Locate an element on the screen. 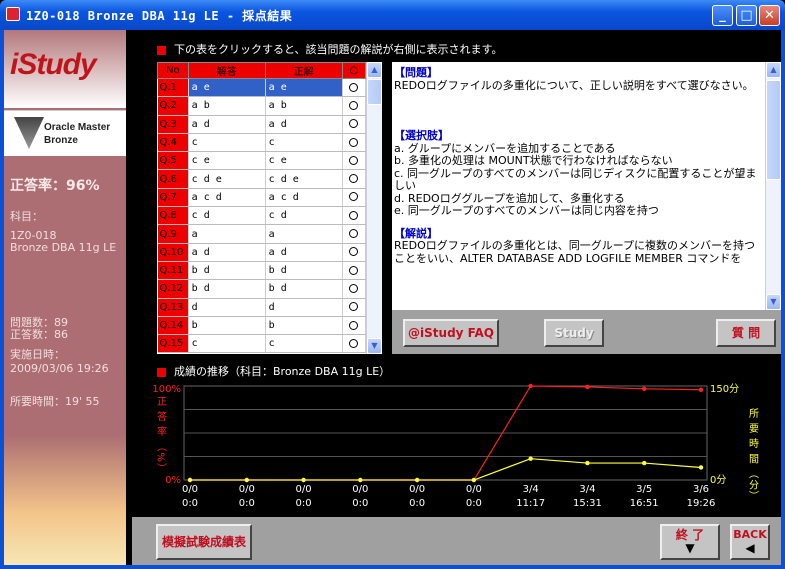  subject-name: Bronze DBA 11g LE is located at coordinates (63, 247).